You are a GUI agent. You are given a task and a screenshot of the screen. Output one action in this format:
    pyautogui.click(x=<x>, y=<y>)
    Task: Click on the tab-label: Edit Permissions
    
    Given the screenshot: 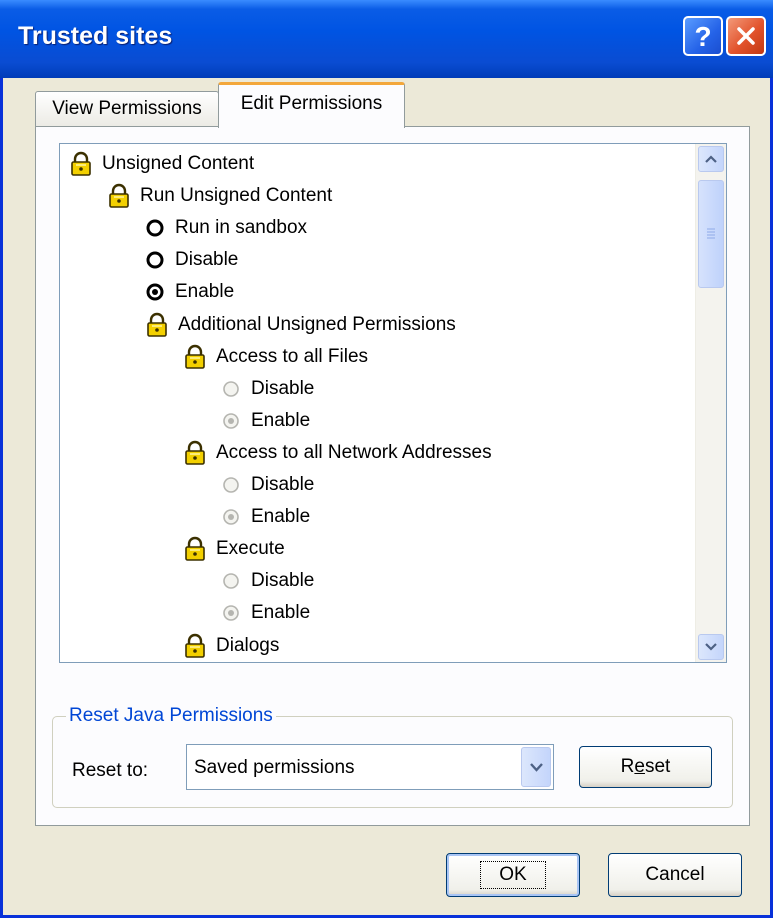 What is the action you would take?
    pyautogui.click(x=311, y=103)
    